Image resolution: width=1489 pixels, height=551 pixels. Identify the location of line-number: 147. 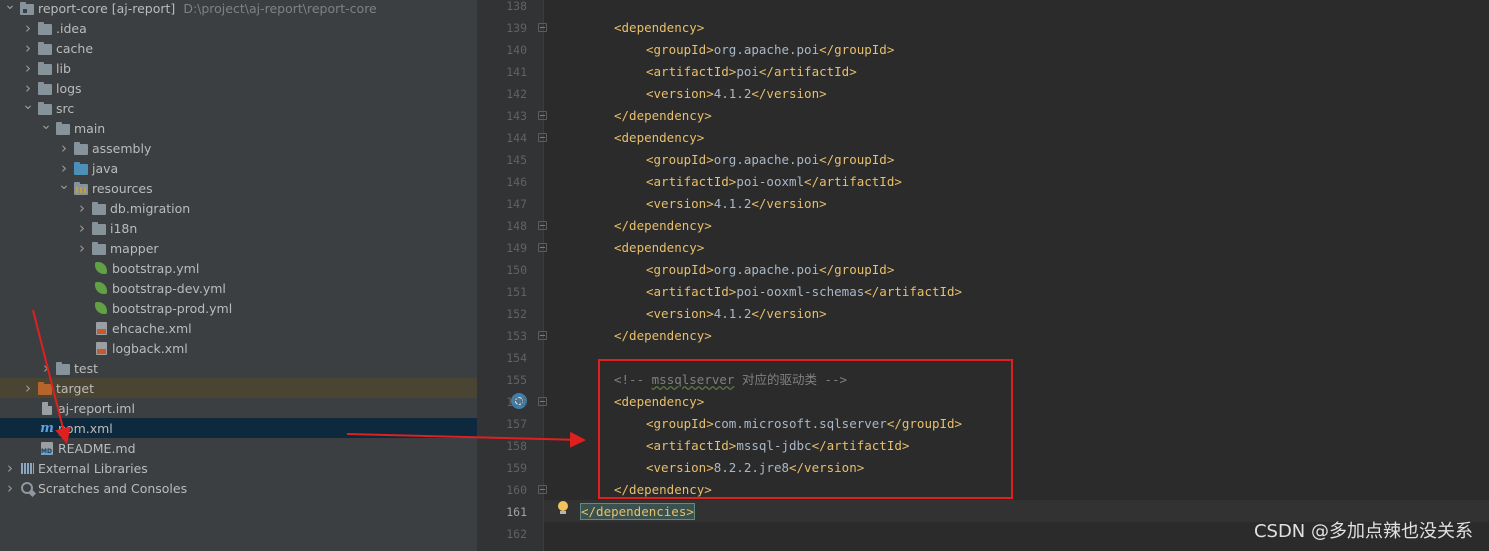
(502, 204).